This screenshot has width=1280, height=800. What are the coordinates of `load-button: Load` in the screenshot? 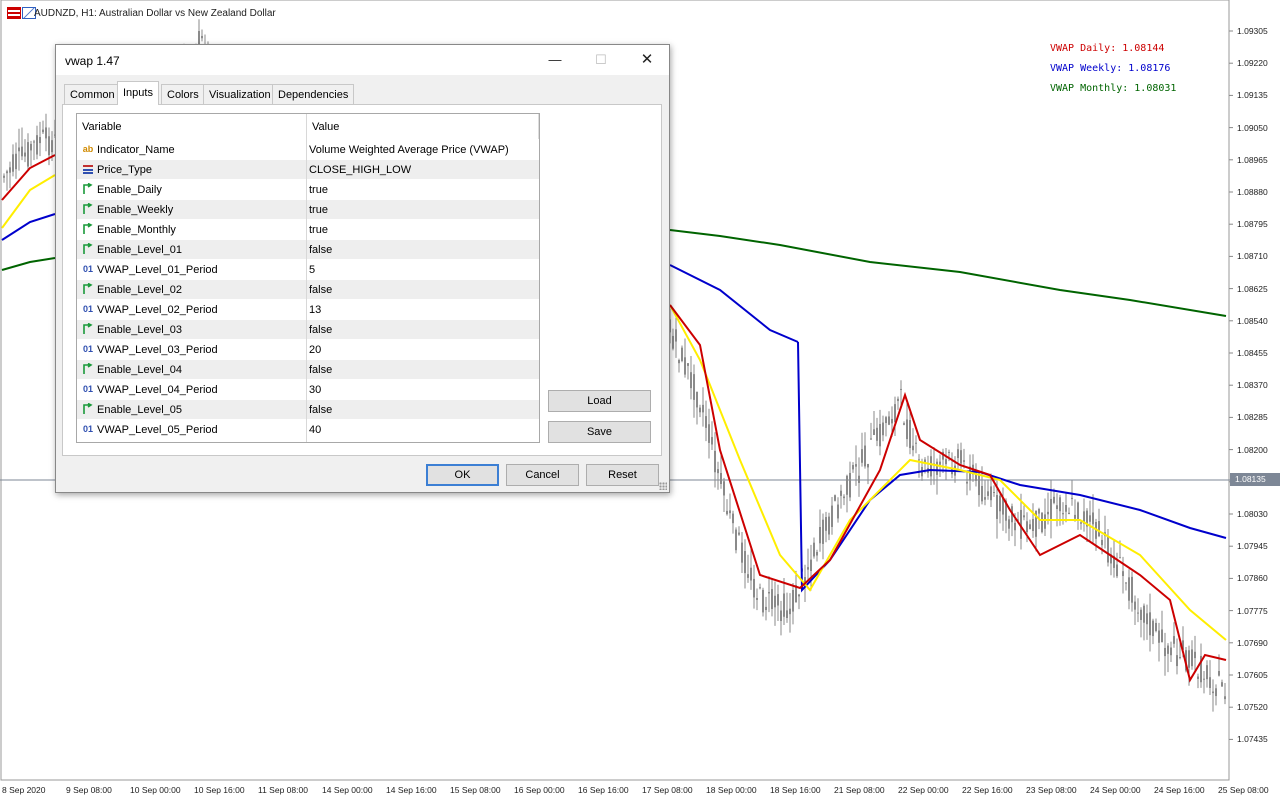 It's located at (599, 401).